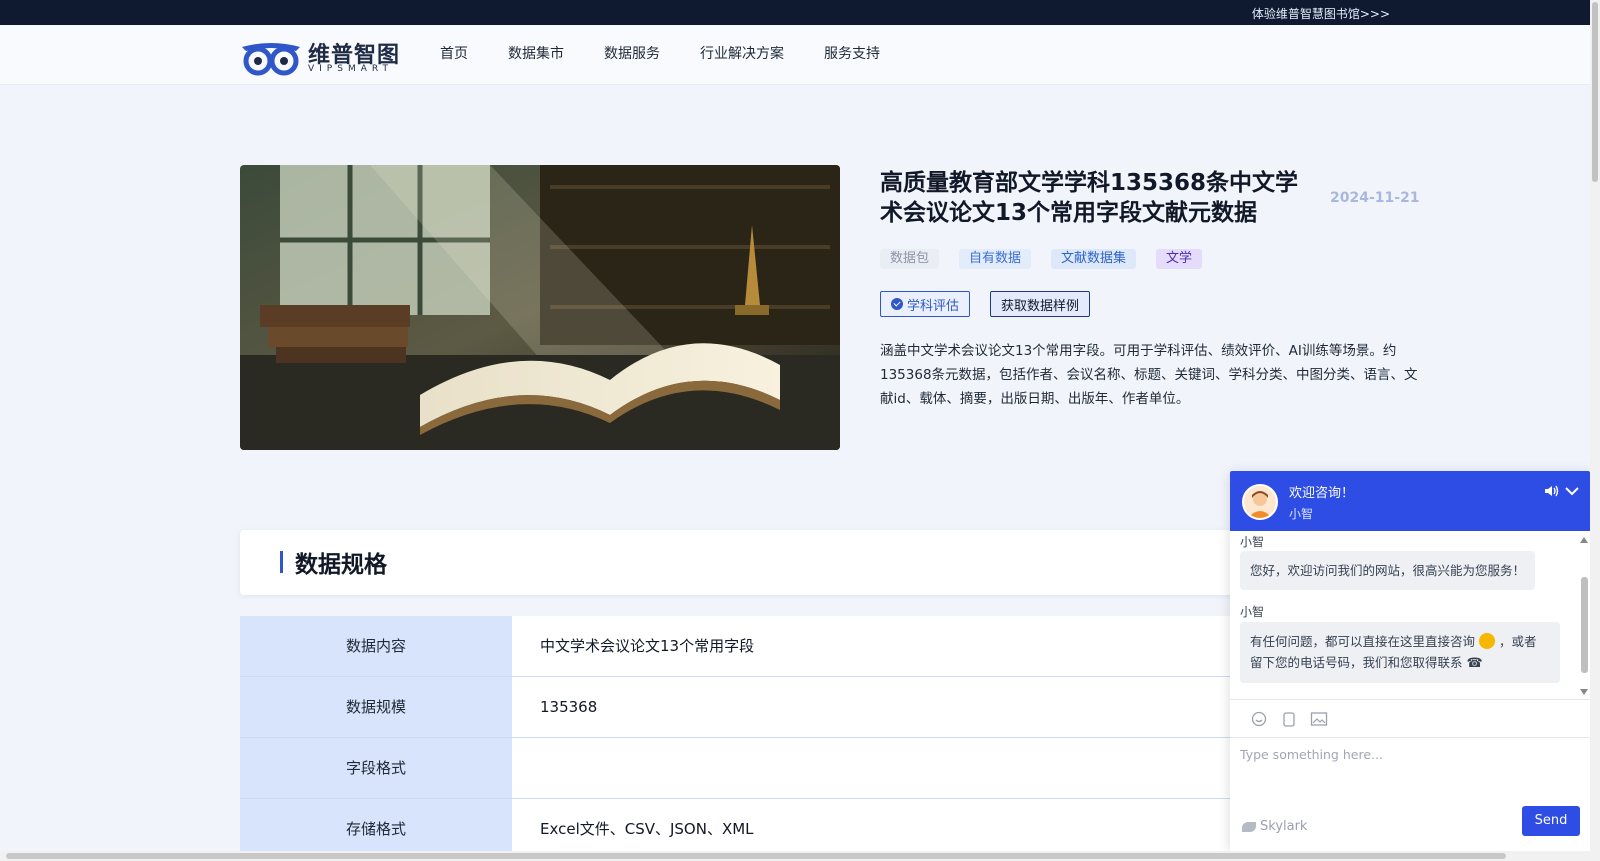 This screenshot has height=861, width=1600. What do you see at coordinates (852, 53) in the screenshot?
I see `nav-support: 服务支持` at bounding box center [852, 53].